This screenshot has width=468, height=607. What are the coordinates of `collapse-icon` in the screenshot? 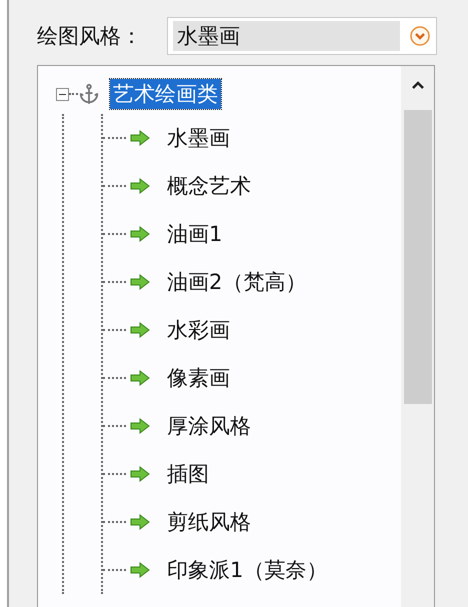 It's located at (62, 94).